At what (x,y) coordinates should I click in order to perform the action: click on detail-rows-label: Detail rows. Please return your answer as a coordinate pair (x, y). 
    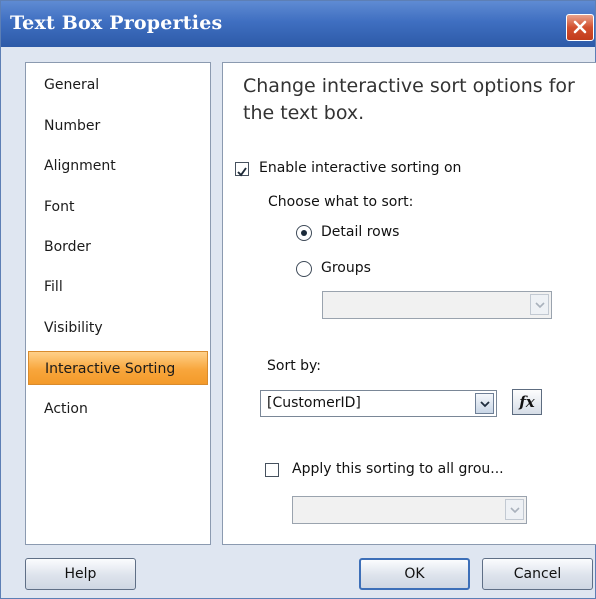
    Looking at the image, I should click on (360, 232).